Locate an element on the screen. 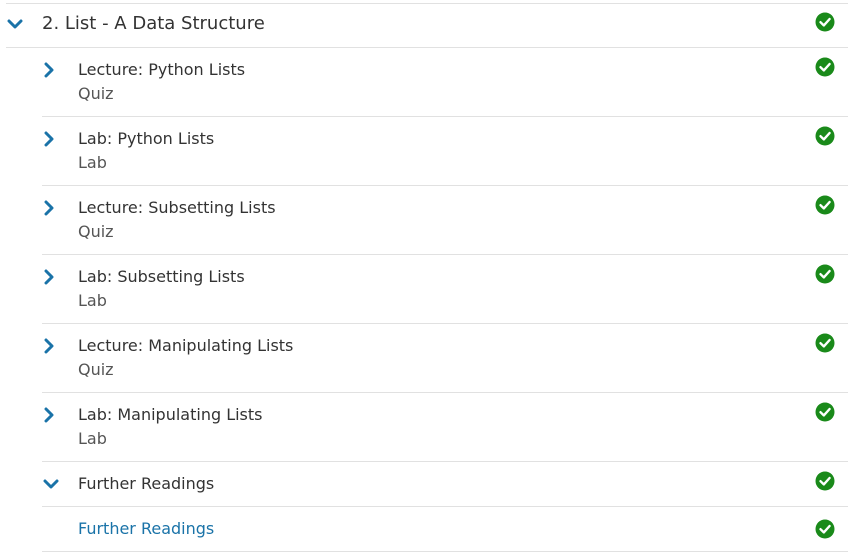  lesson-title: Lecture: Python Lists is located at coordinates (161, 70).